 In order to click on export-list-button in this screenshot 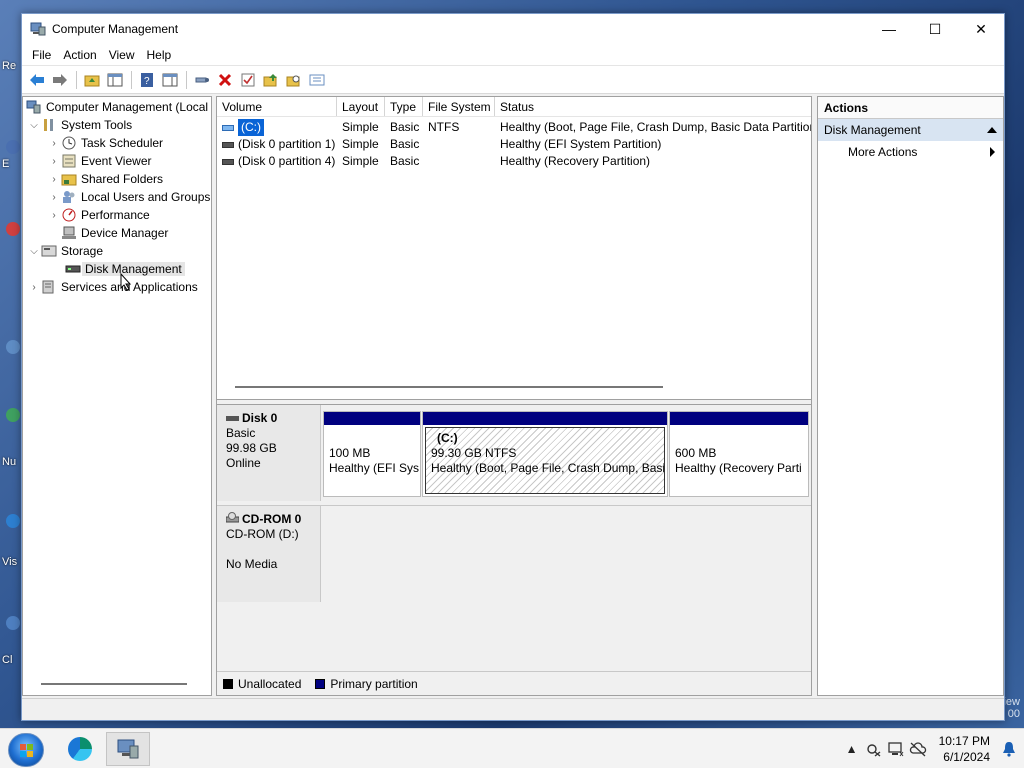, I will do `click(271, 80)`.